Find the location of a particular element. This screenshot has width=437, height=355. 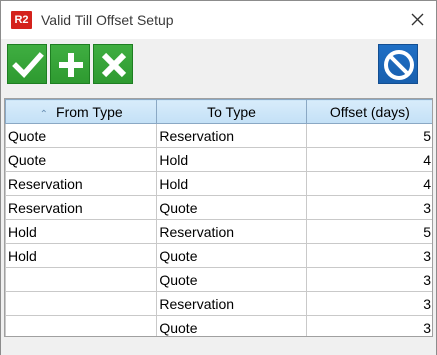

table-row: Reservation Hold 4 is located at coordinates (218, 183).